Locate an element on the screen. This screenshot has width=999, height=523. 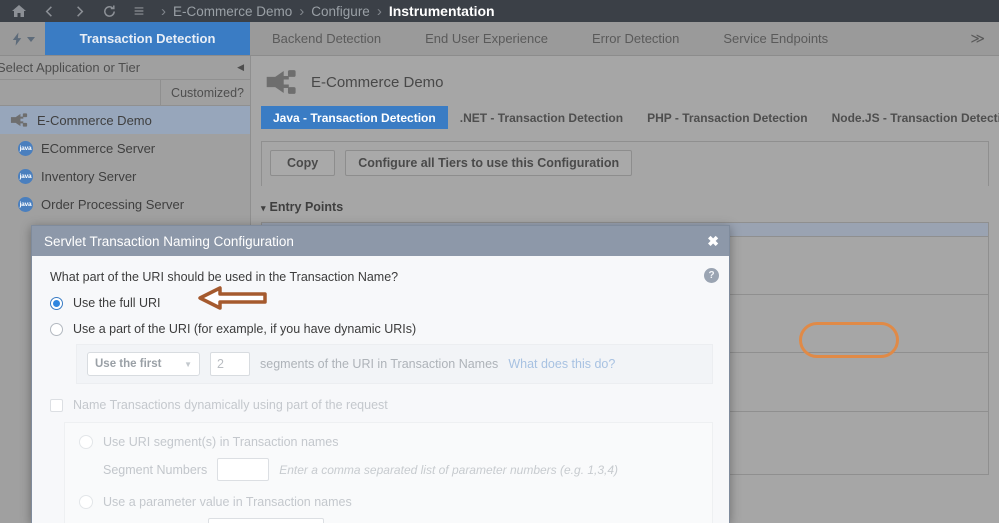
tab-backend-detection: Backend Detection is located at coordinates (326, 38).